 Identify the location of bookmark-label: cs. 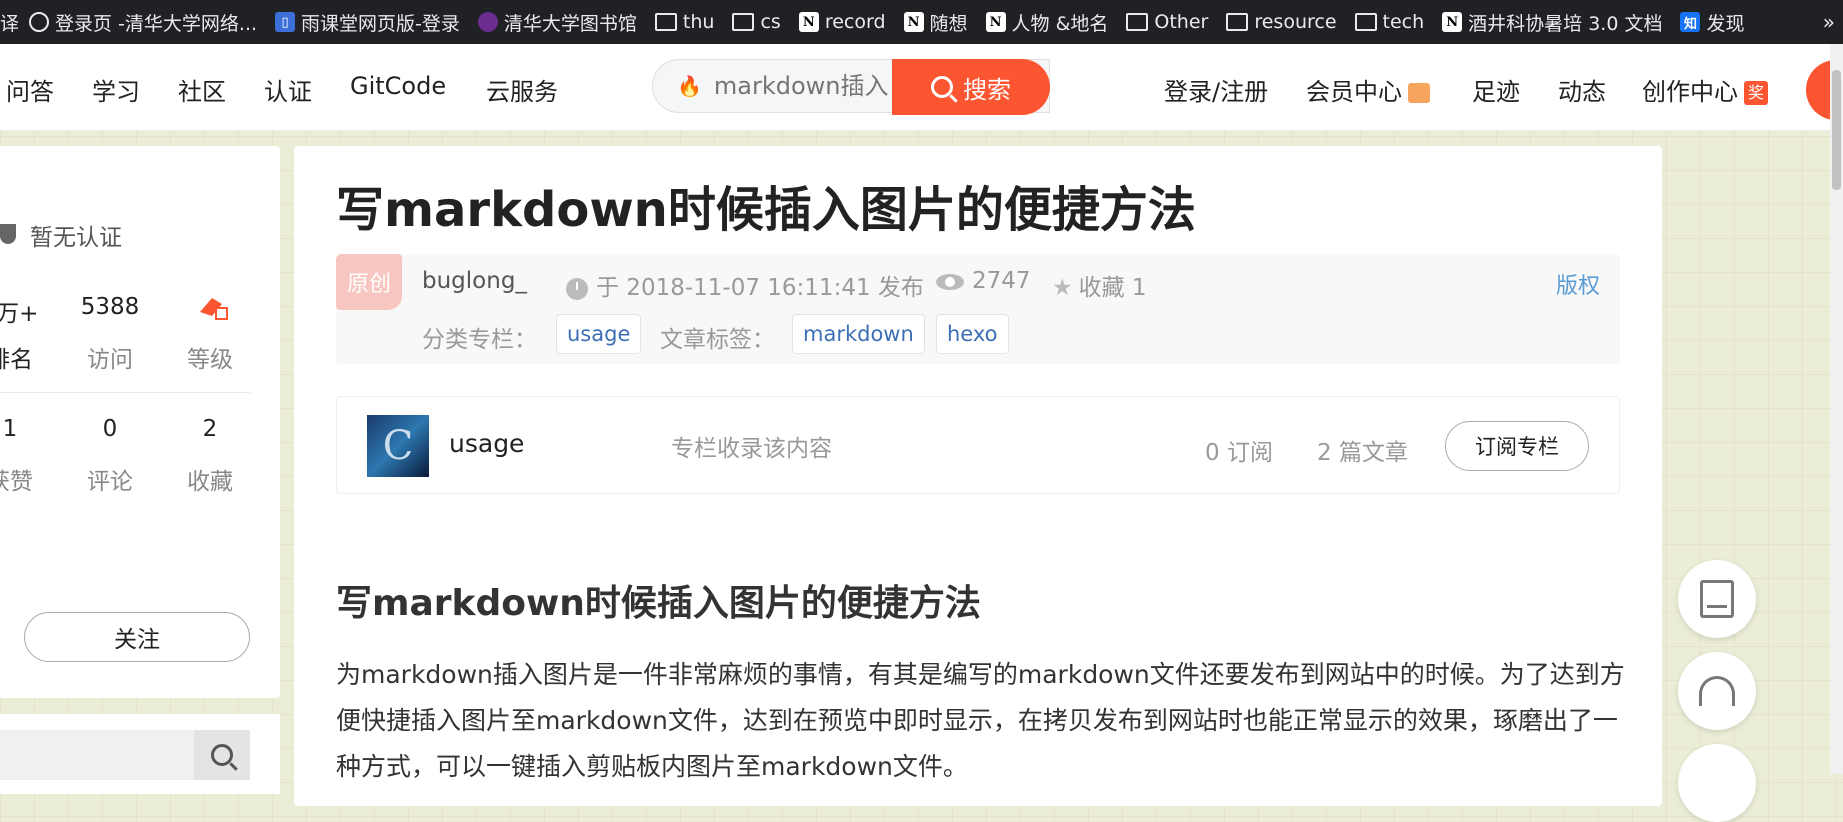
(770, 22).